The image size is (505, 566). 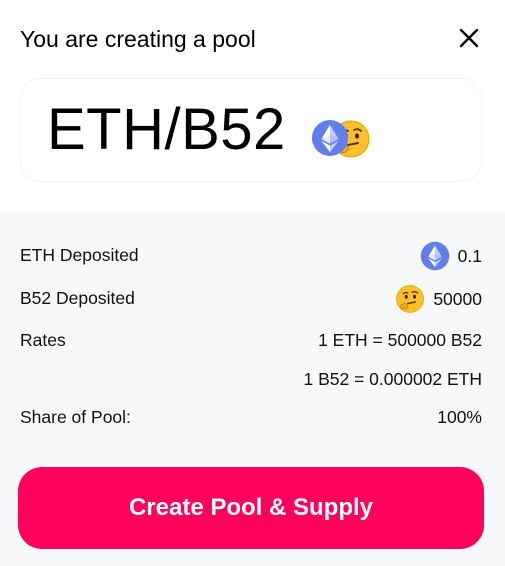 I want to click on eth-deposited-label: ETH Deposited, so click(x=79, y=255).